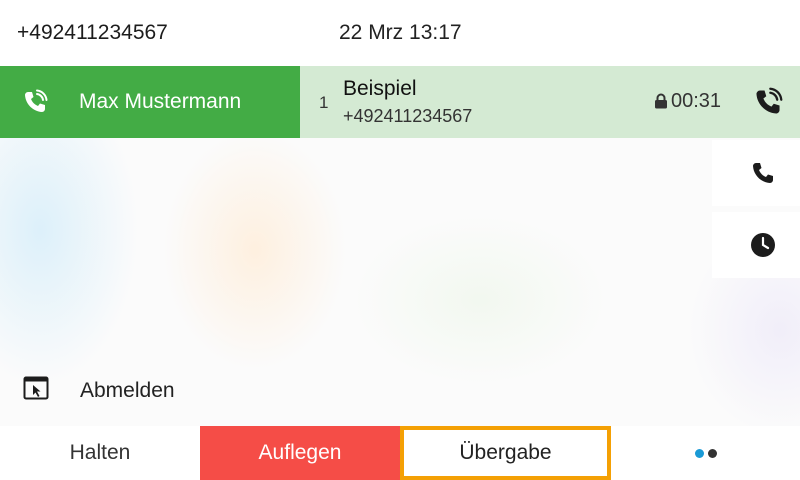 Image resolution: width=800 pixels, height=480 pixels. What do you see at coordinates (505, 453) in the screenshot?
I see `transfer-softkey: Übergabe` at bounding box center [505, 453].